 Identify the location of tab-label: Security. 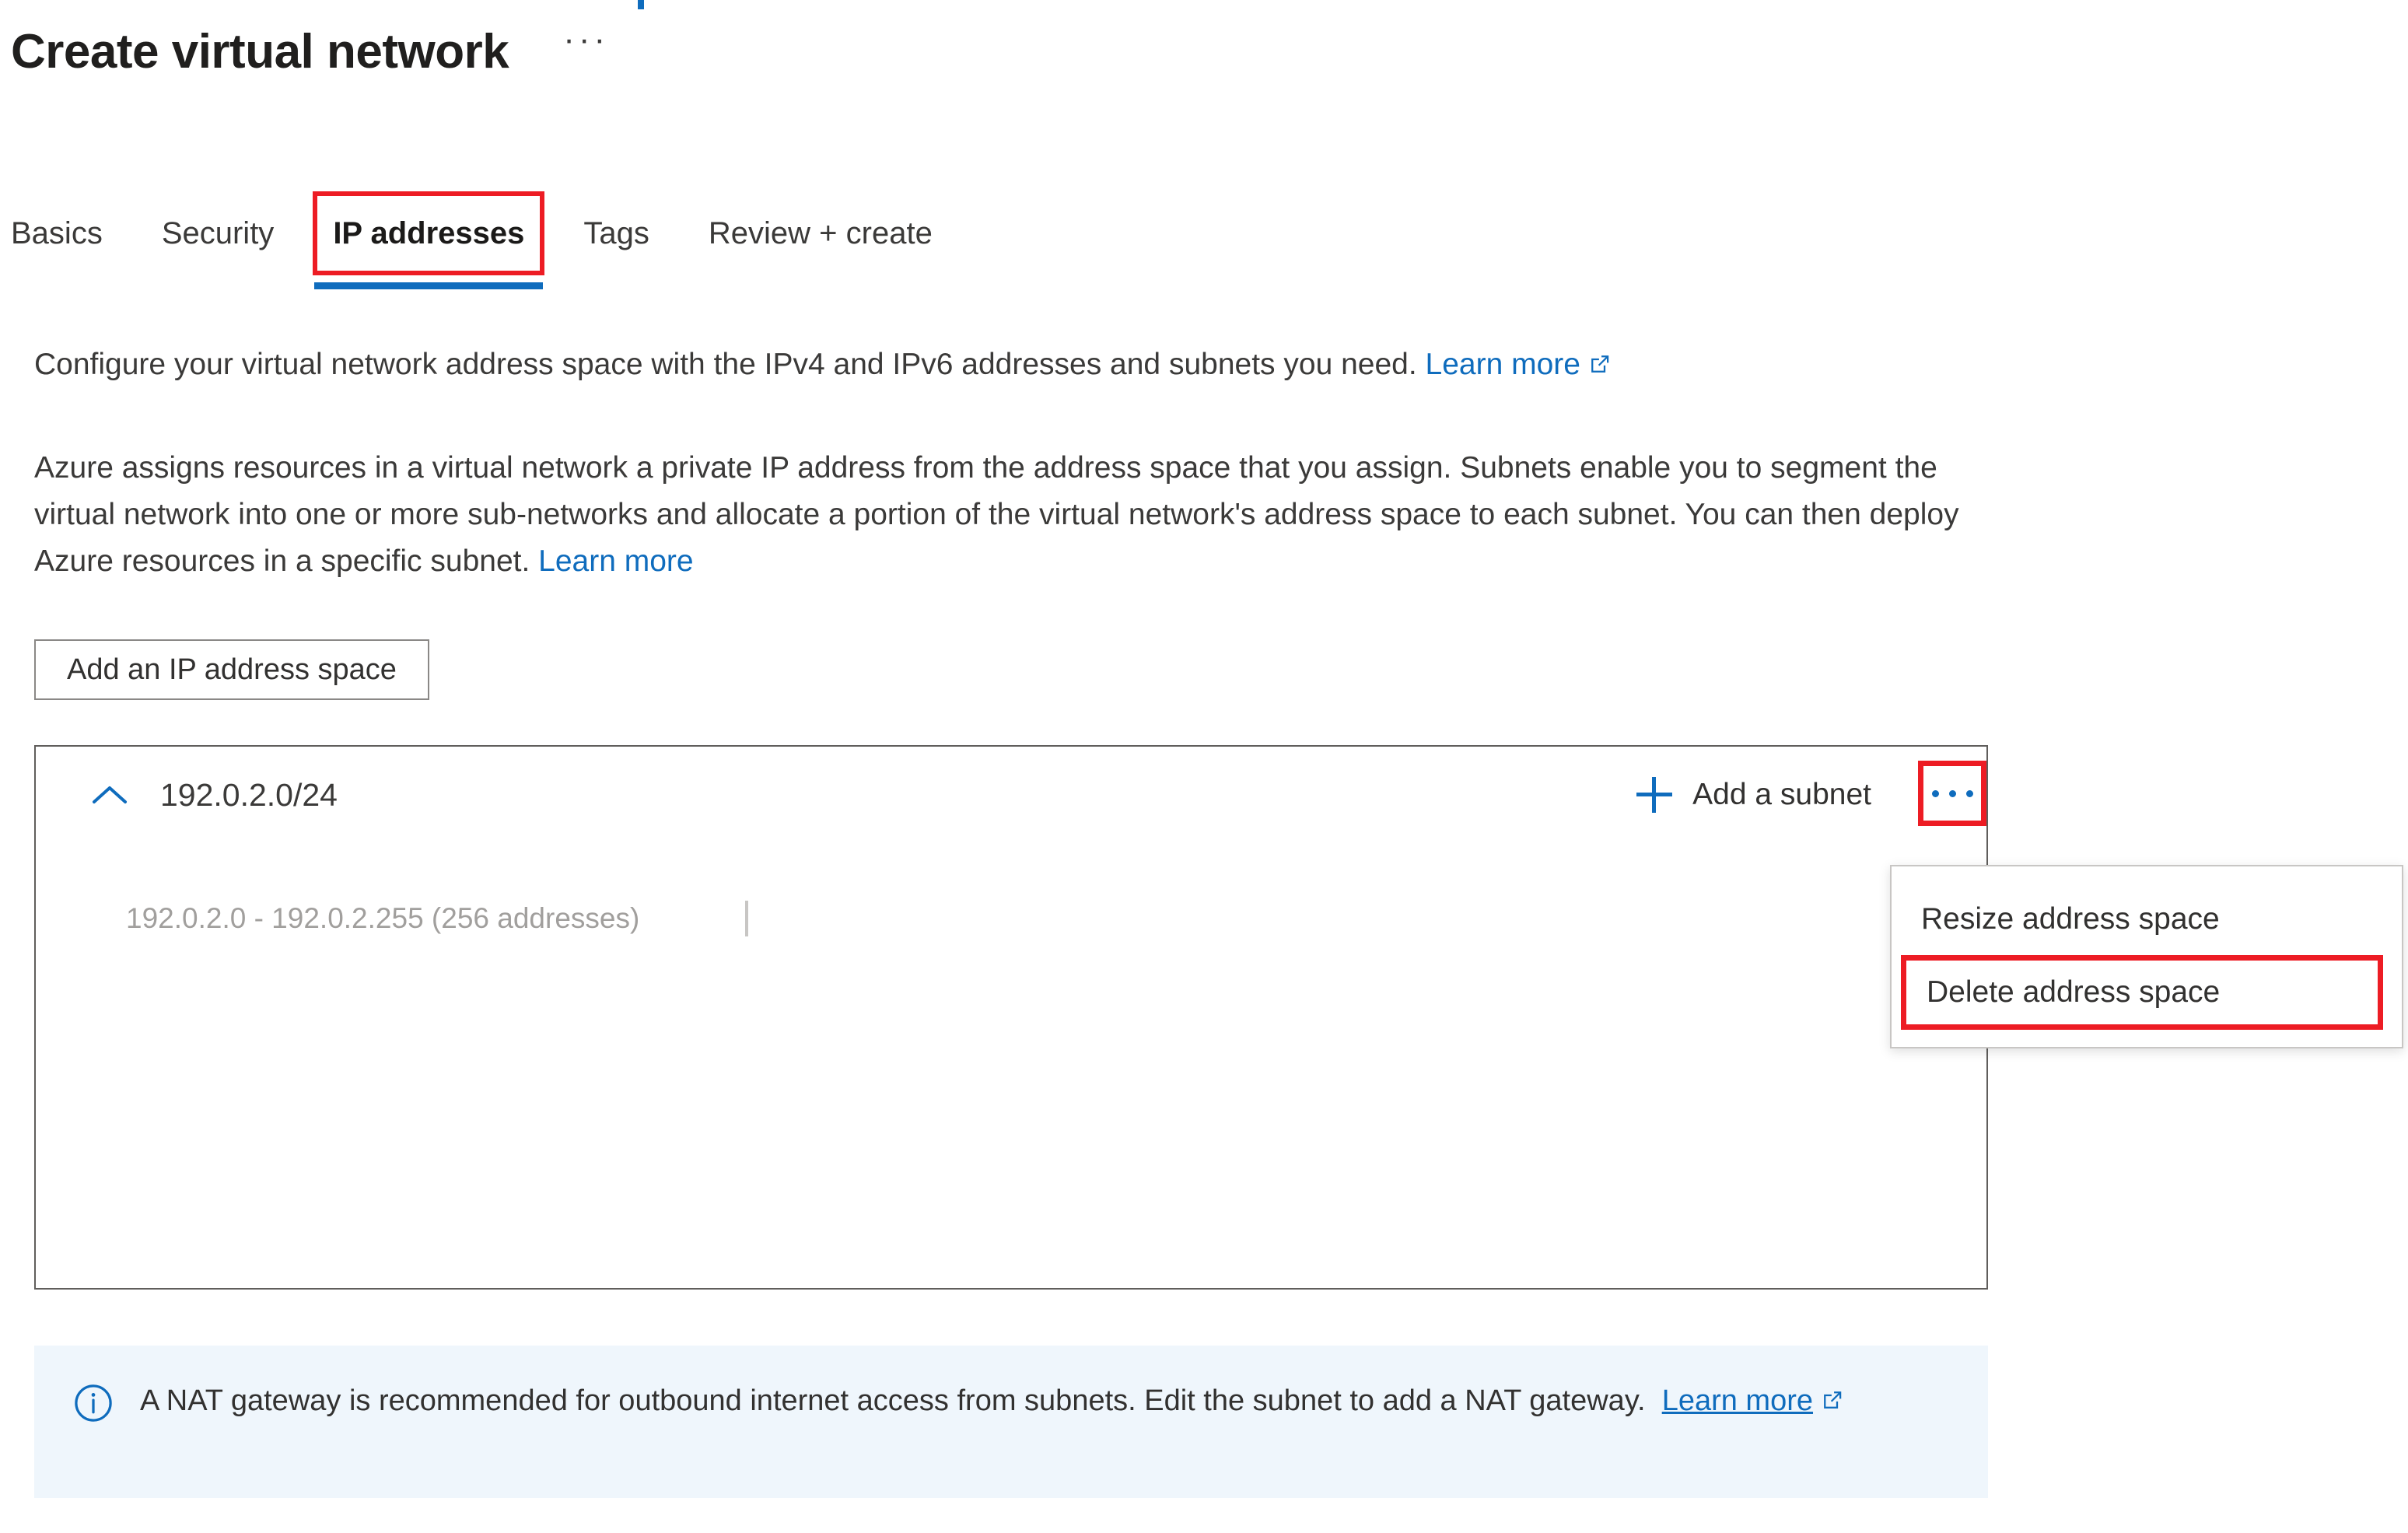
(218, 233).